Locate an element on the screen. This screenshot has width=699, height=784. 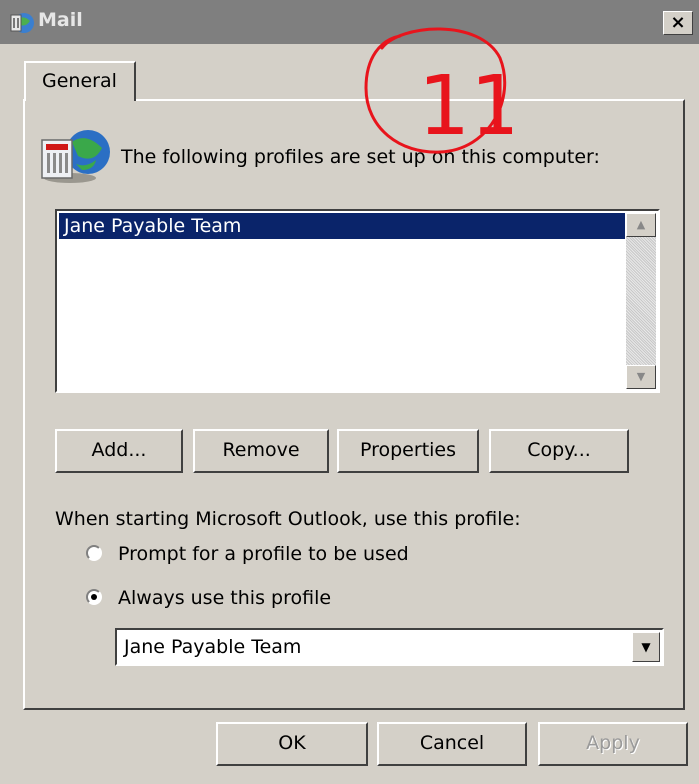
chevron-down-icon: ▼ is located at coordinates (646, 647).